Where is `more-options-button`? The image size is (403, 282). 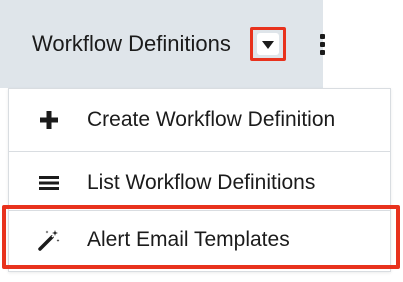 more-options-button is located at coordinates (322, 44).